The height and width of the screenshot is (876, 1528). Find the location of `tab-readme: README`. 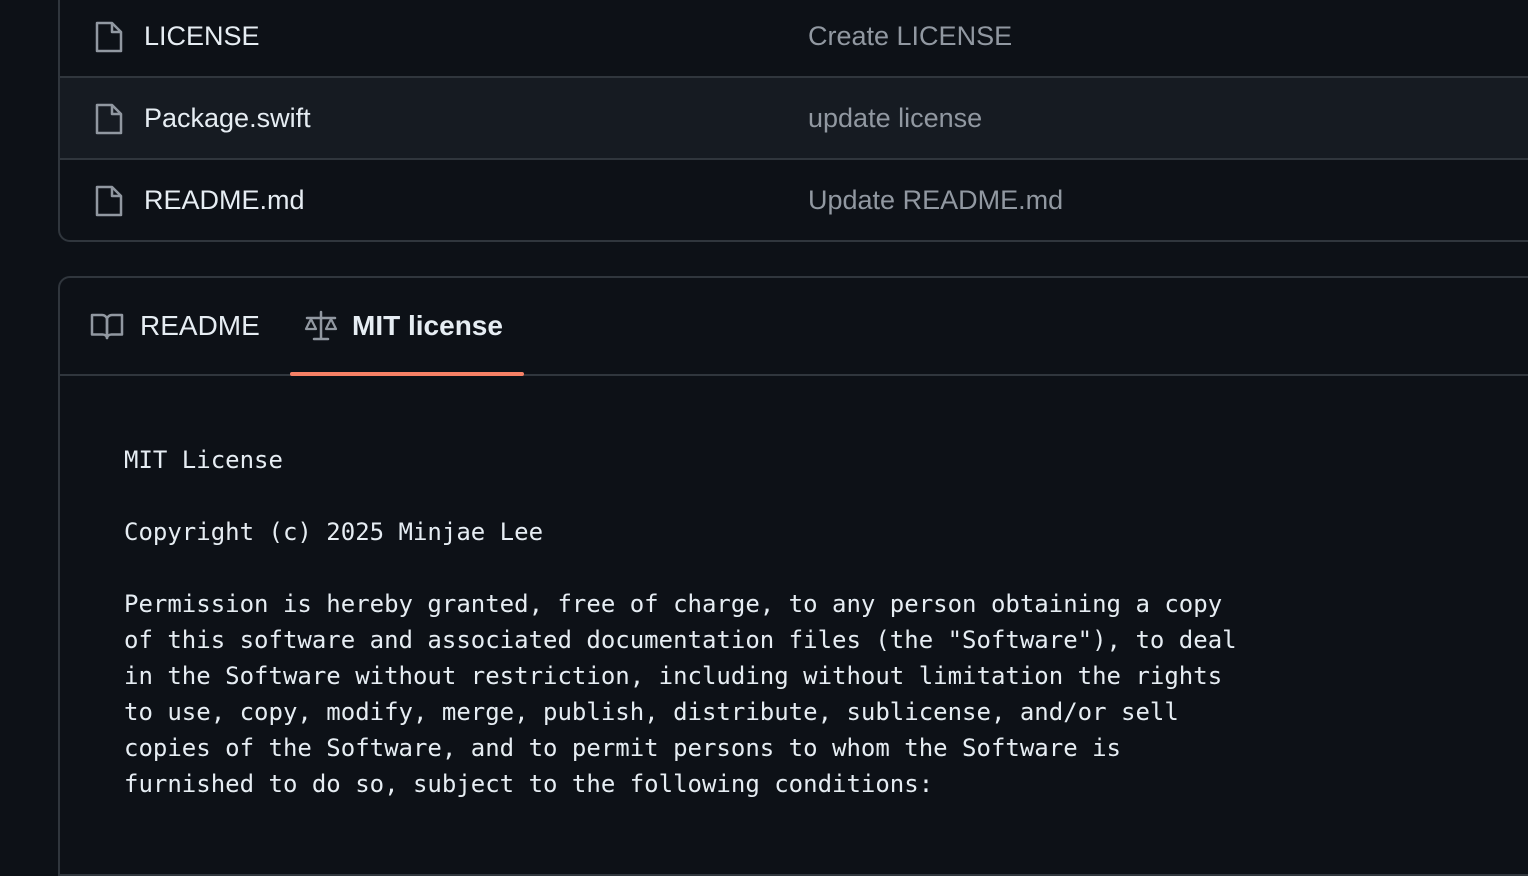

tab-readme: README is located at coordinates (185, 326).